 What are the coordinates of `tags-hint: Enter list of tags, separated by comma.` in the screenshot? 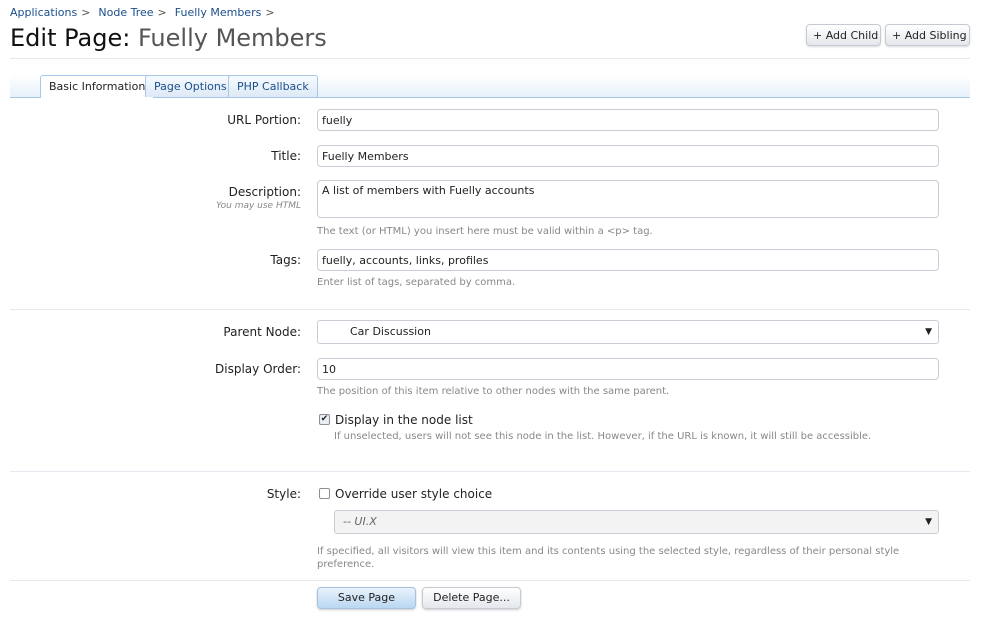 It's located at (416, 282).